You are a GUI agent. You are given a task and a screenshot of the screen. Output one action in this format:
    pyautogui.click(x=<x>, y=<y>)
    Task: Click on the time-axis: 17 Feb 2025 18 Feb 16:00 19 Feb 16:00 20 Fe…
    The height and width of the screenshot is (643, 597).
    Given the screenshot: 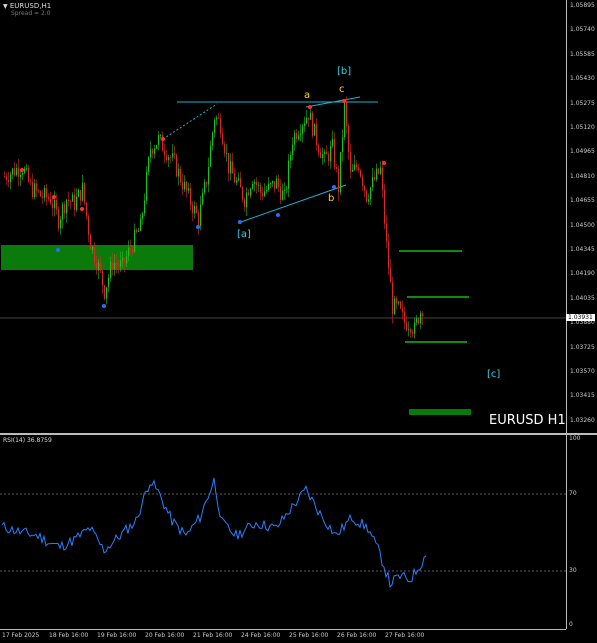 What is the action you would take?
    pyautogui.click(x=283, y=636)
    